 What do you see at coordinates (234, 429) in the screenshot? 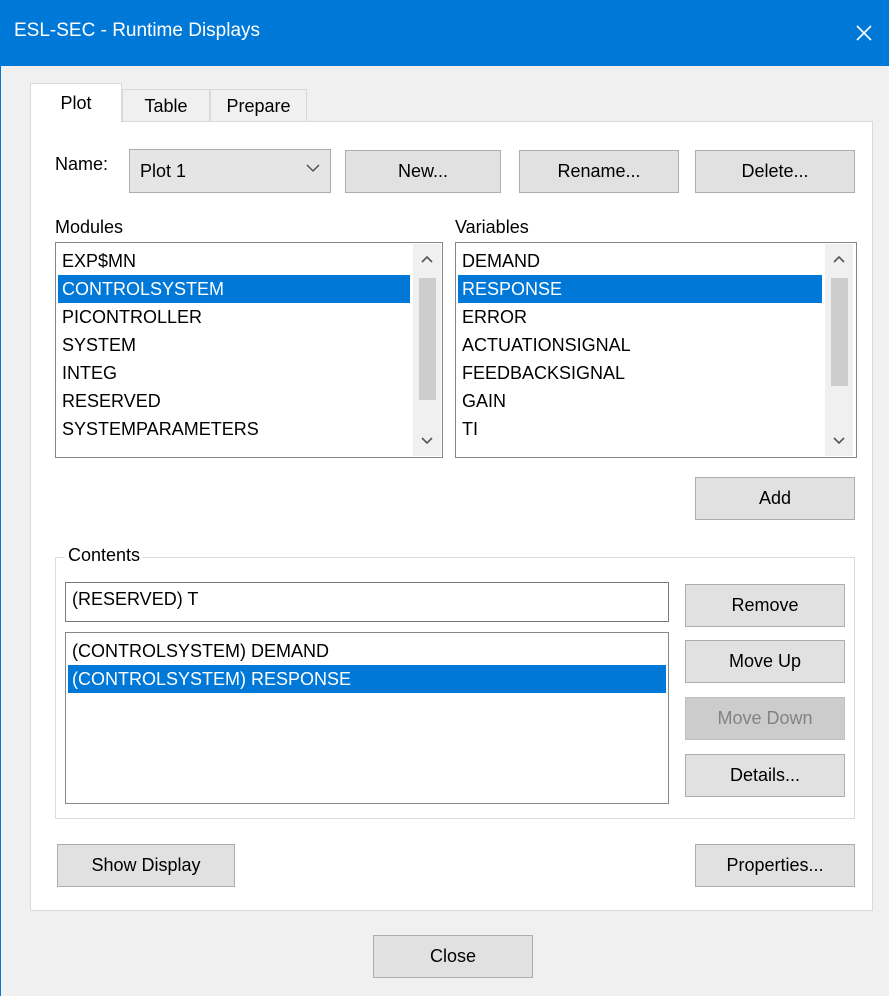
I see `list-item: SYSTEMPARAMETERS` at bounding box center [234, 429].